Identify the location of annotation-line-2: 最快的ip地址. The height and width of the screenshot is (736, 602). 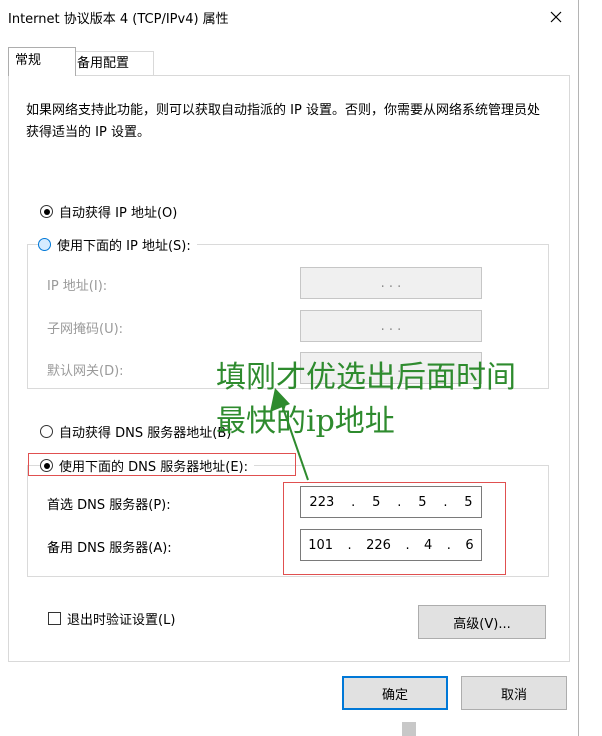
(305, 421).